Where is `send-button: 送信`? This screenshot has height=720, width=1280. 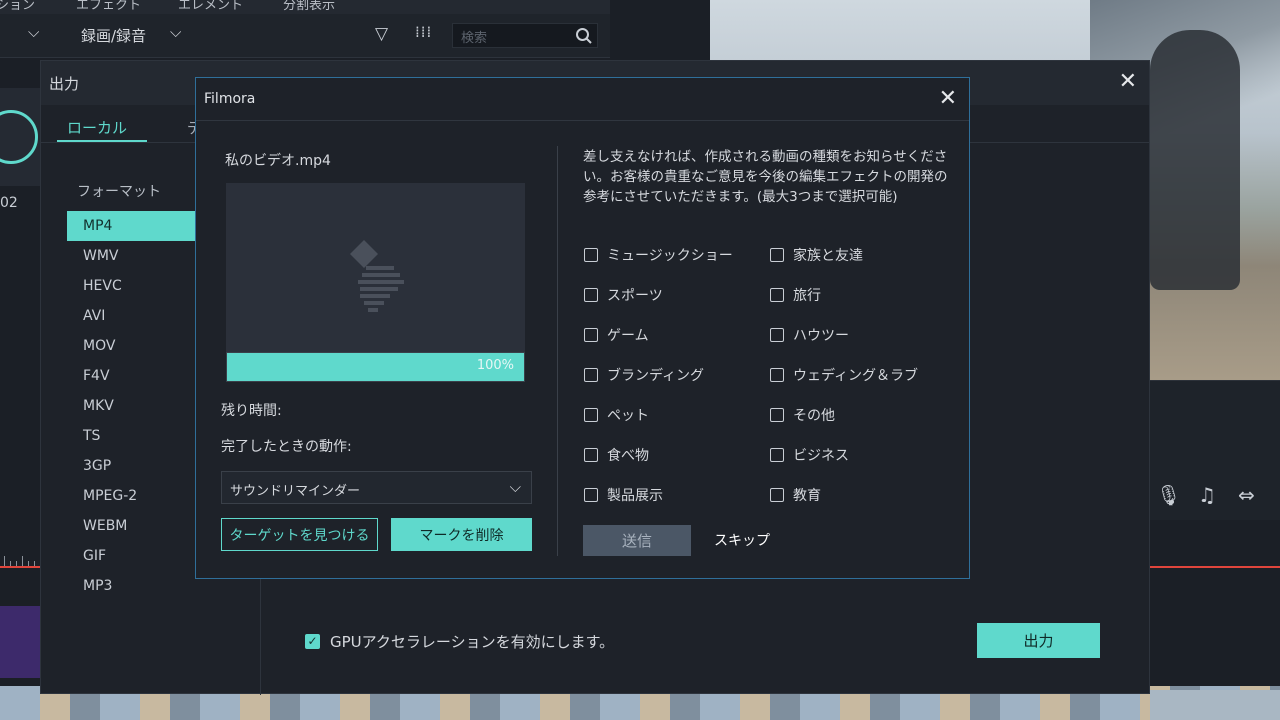 send-button: 送信 is located at coordinates (637, 540).